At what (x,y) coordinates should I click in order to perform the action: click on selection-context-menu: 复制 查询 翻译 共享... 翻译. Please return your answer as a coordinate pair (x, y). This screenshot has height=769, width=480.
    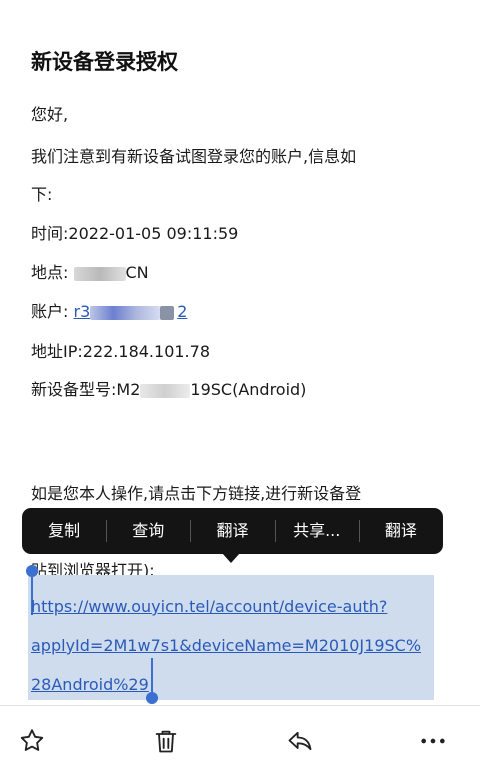
    Looking at the image, I should click on (232, 531).